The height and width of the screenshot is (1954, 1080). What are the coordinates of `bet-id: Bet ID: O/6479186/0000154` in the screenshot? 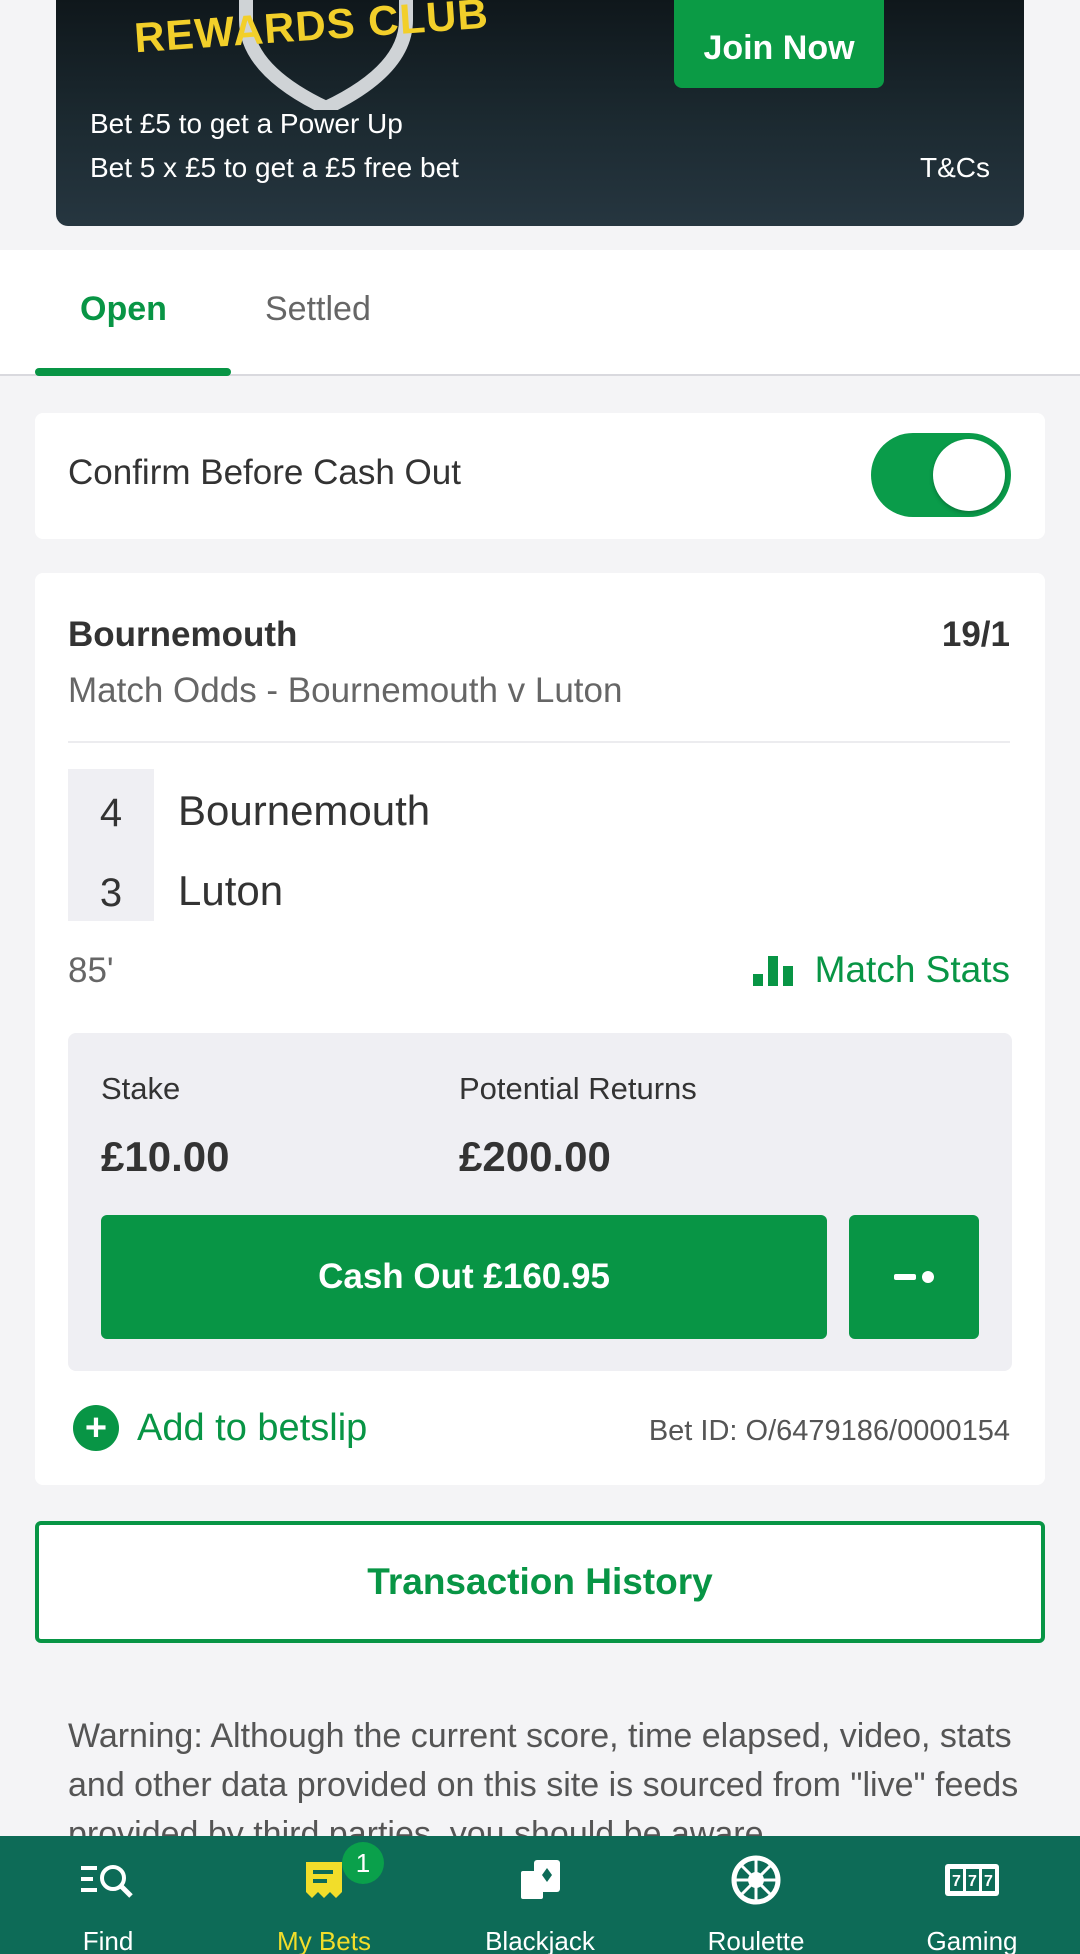 It's located at (829, 1431).